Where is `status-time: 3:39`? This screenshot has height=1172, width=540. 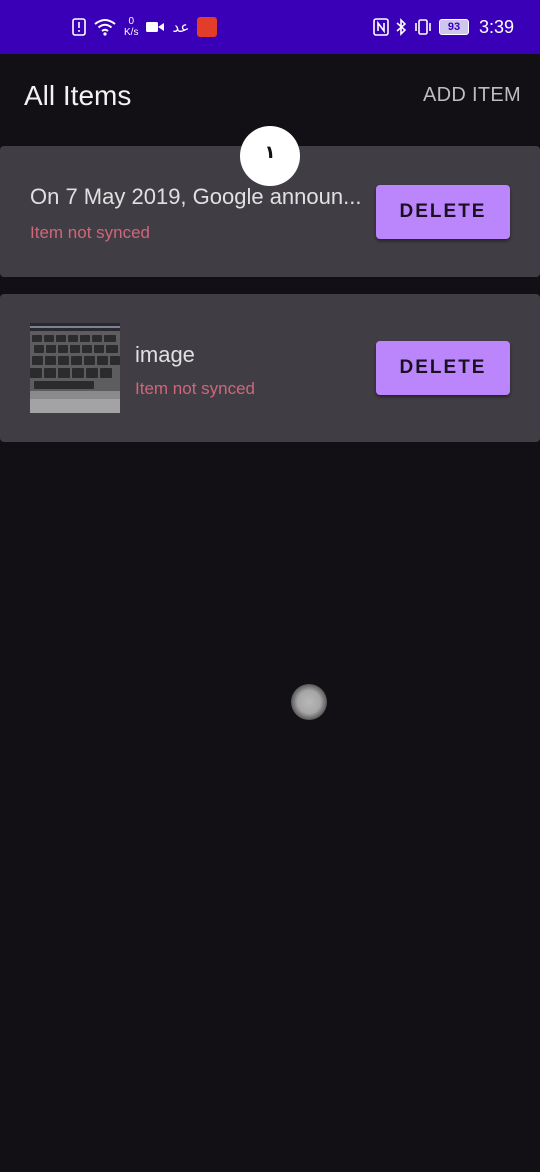 status-time: 3:39 is located at coordinates (496, 26).